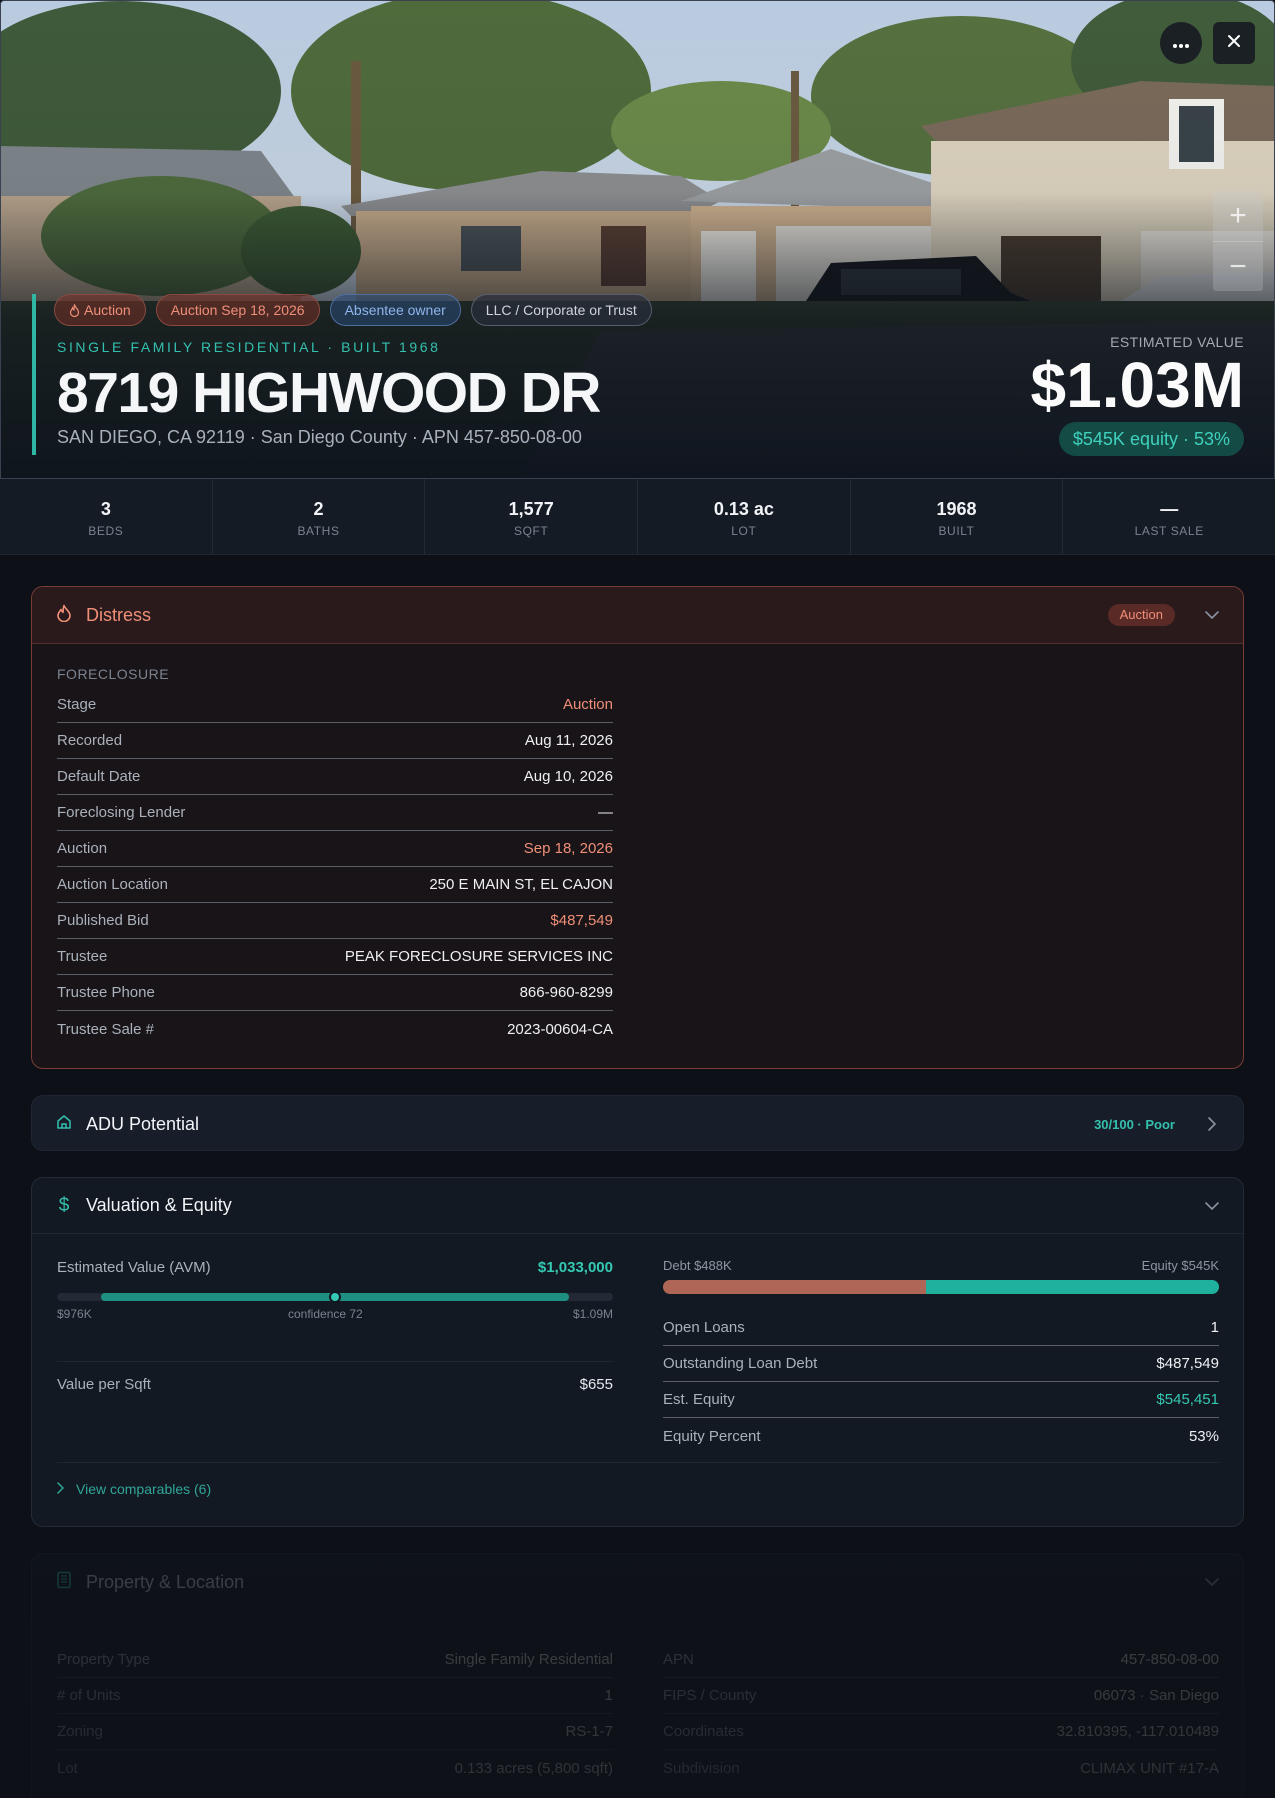 This screenshot has height=1798, width=1275. Describe the element at coordinates (64, 1205) in the screenshot. I see `dollar-icon: $` at that location.